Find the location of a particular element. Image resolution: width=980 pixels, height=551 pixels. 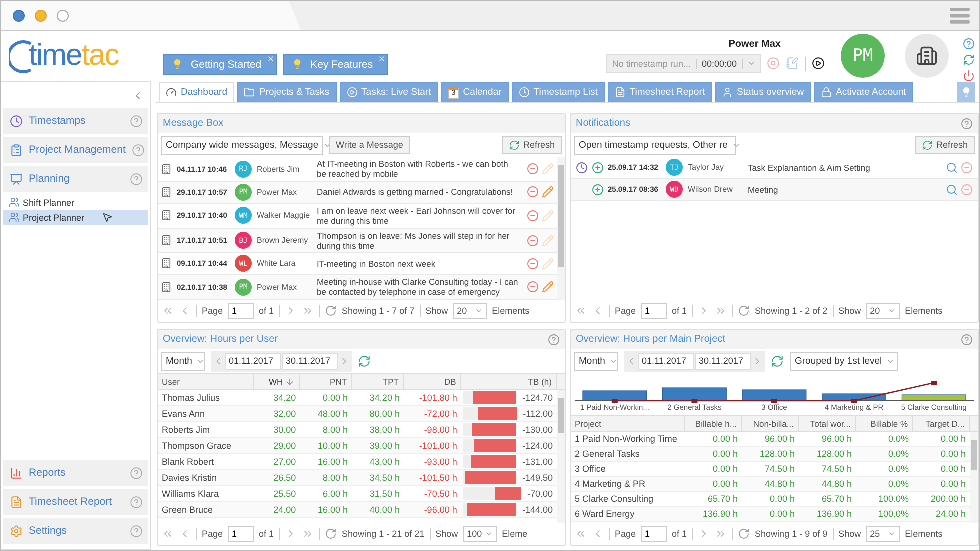

grouping-select: Grouped by 1st level is located at coordinates (844, 361).